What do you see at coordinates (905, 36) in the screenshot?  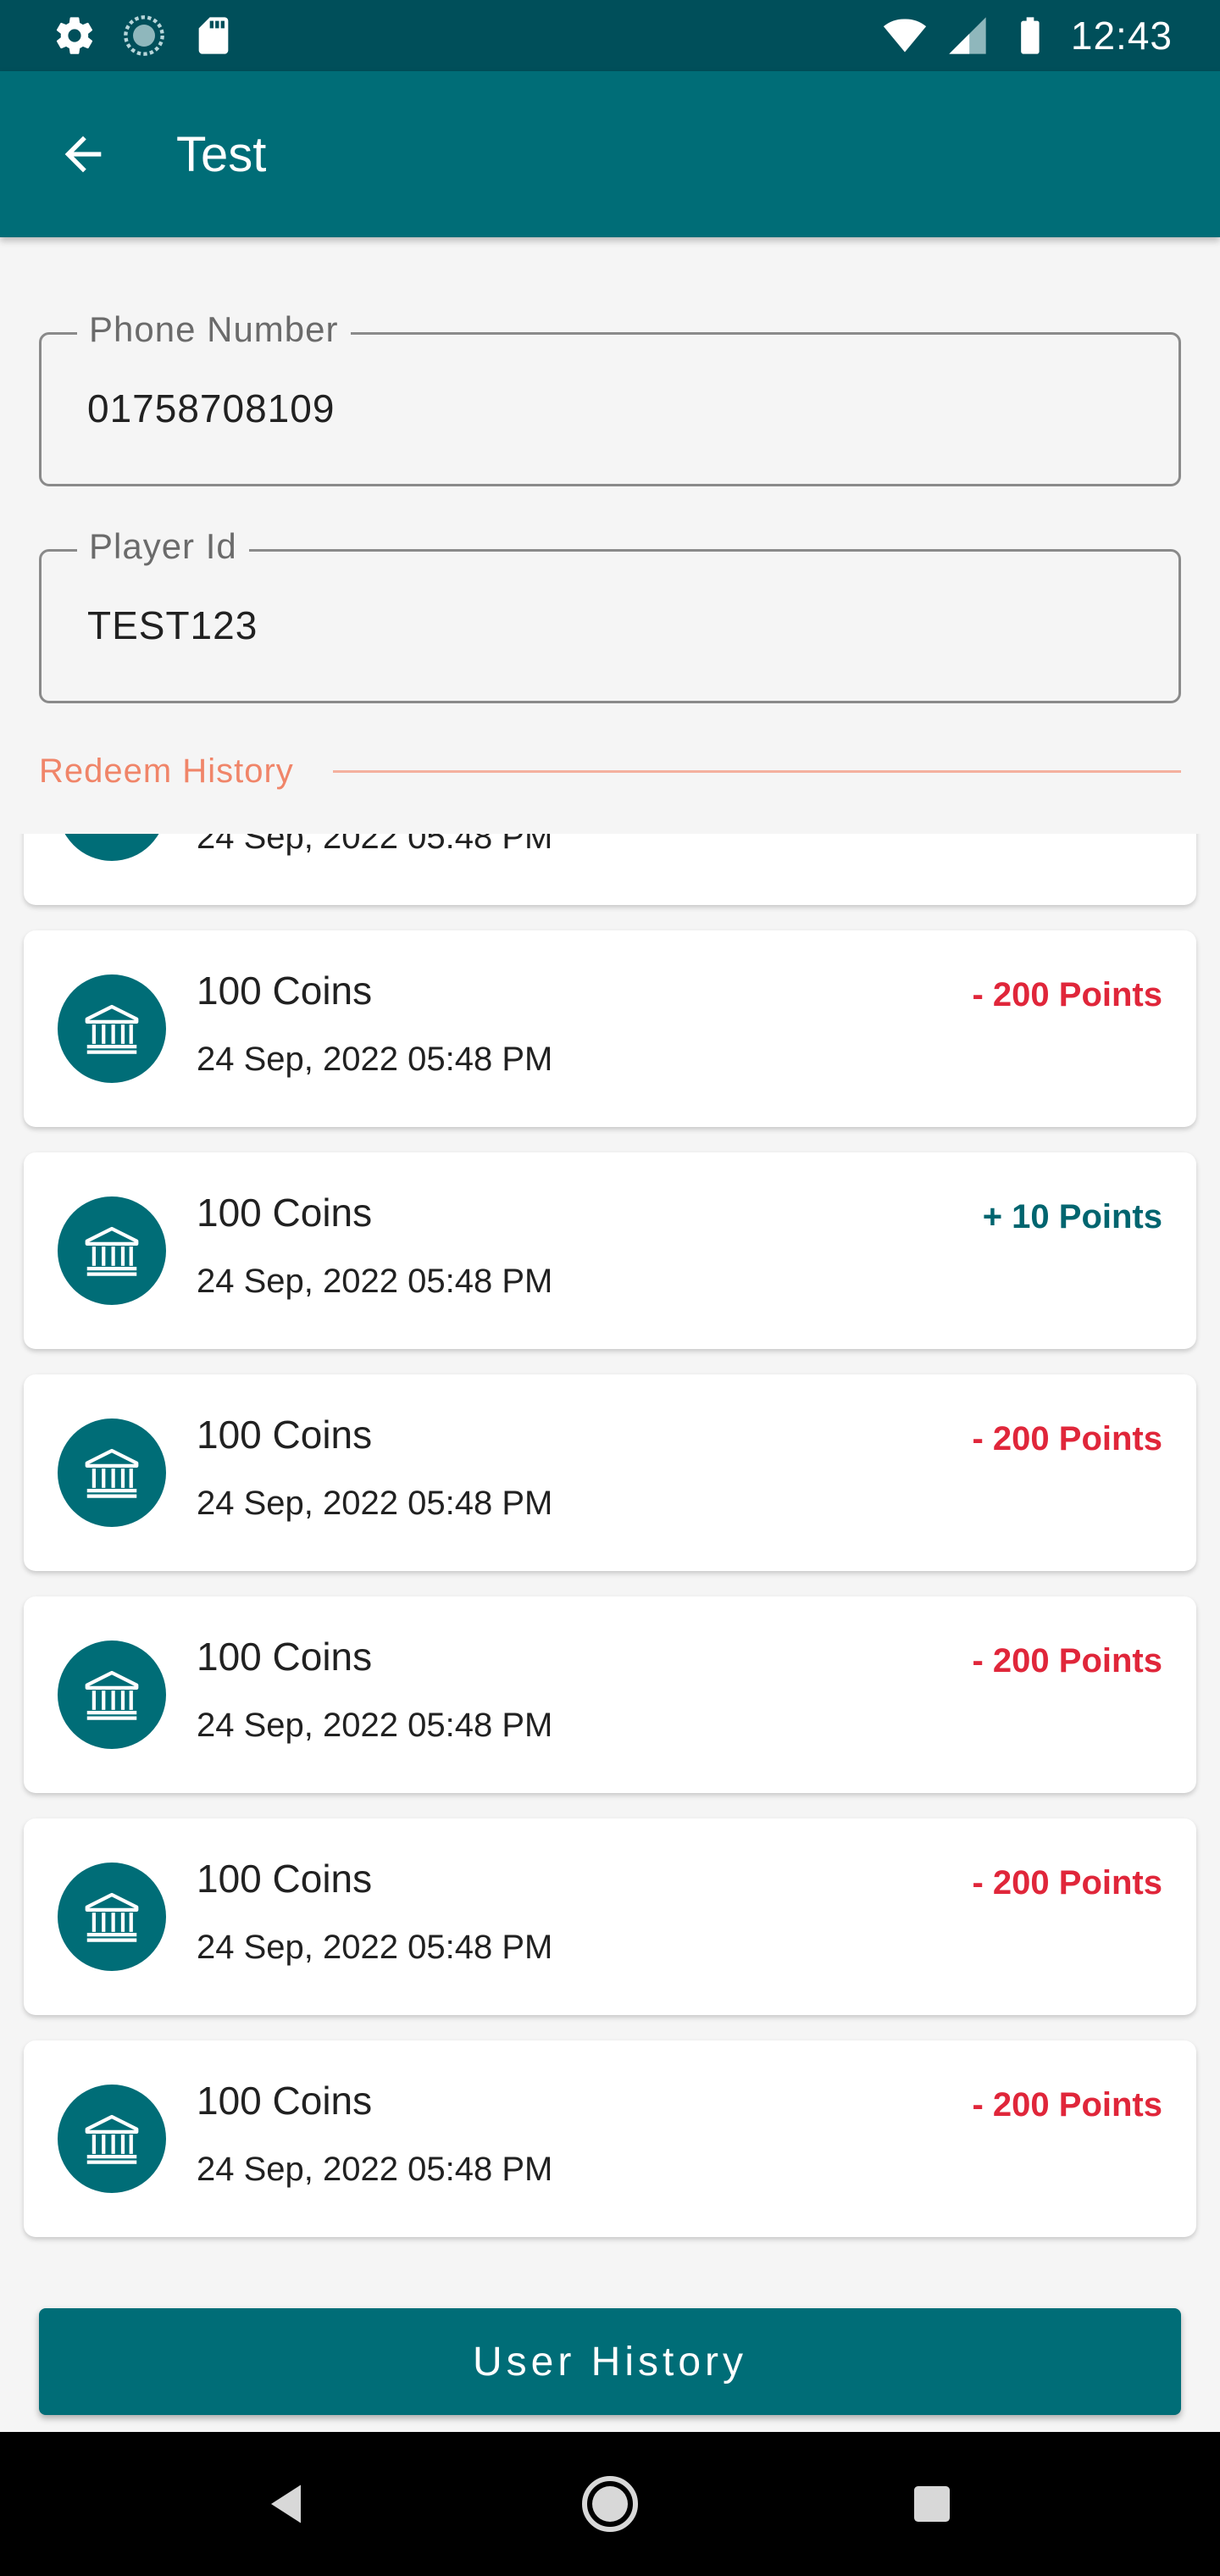 I see `wifi-icon` at bounding box center [905, 36].